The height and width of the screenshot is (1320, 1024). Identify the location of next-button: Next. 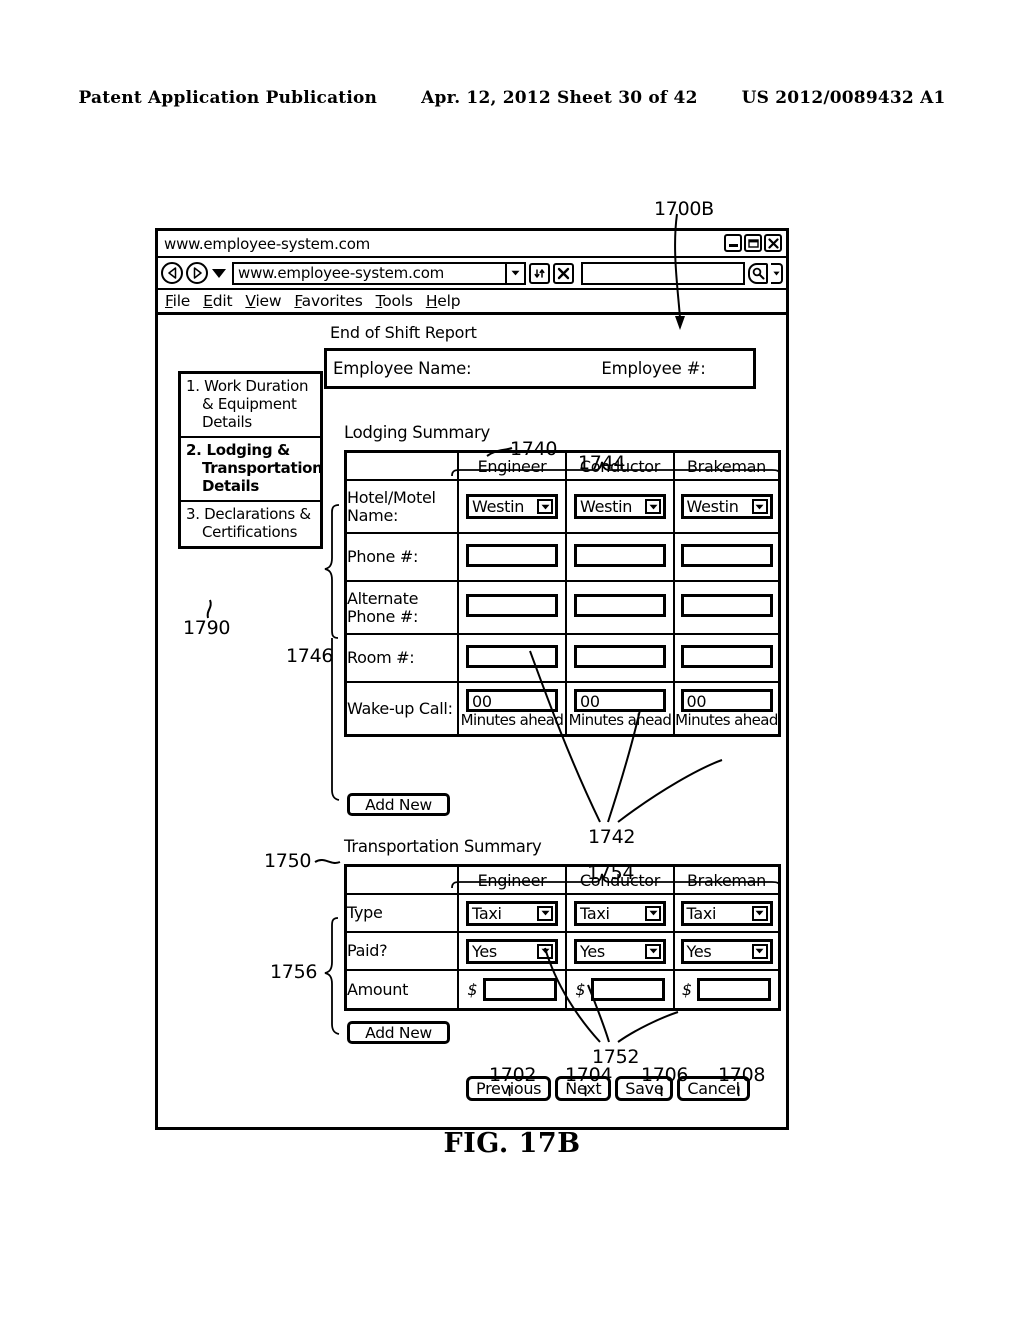
(583, 1088).